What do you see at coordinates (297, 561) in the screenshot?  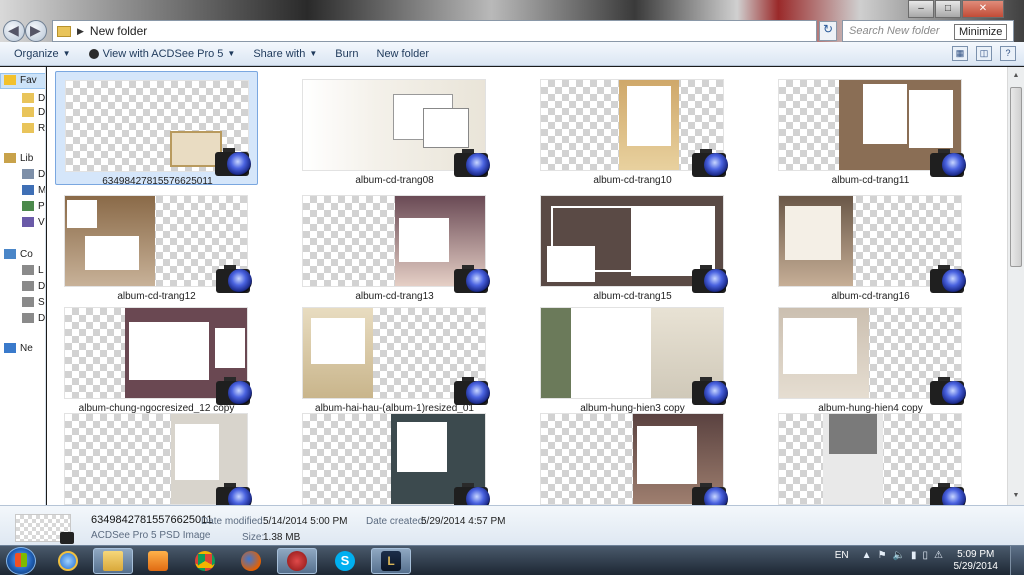 I see `taskbar-app` at bounding box center [297, 561].